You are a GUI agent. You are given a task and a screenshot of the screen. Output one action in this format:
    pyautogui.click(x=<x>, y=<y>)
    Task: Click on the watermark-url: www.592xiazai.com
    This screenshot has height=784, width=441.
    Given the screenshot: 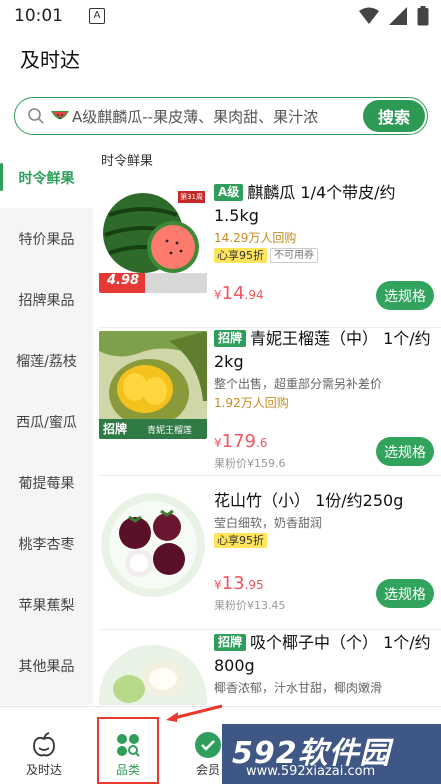 What is the action you would take?
    pyautogui.click(x=311, y=771)
    